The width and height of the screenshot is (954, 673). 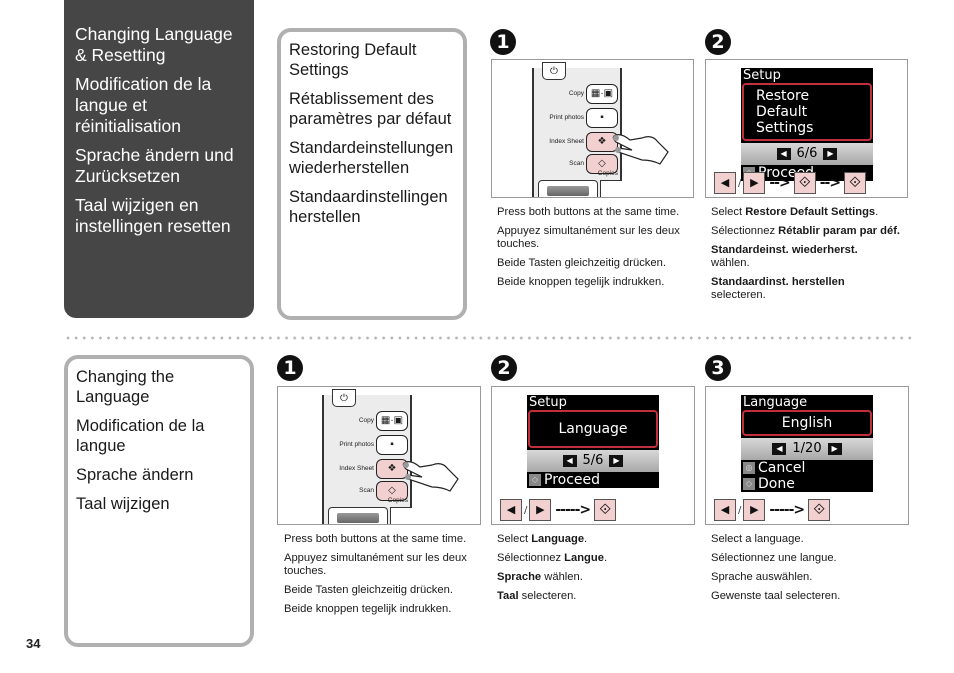 I want to click on screen-action: ◇ Done, so click(x=807, y=484).